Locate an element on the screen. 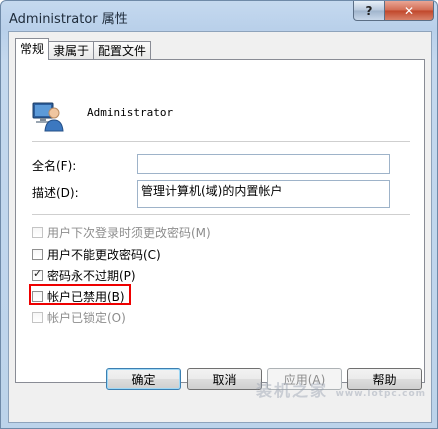  checkbox-label: 帐户已锁定(O) is located at coordinates (86, 317).